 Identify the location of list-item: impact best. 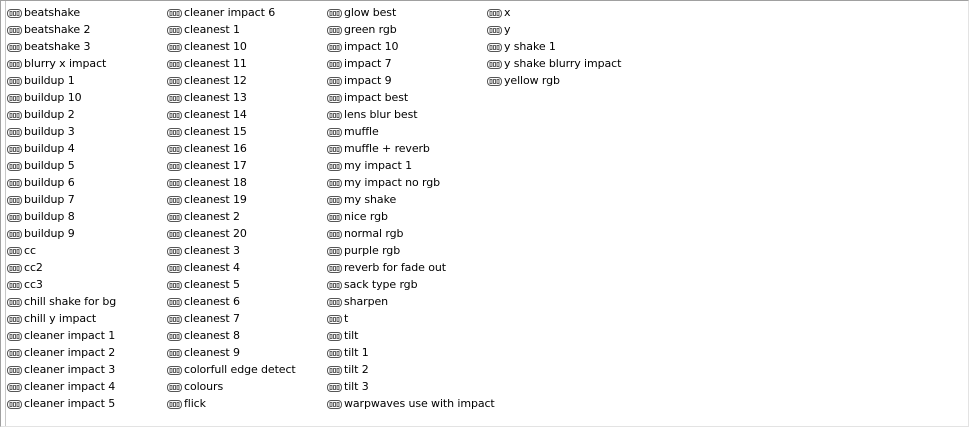
(406, 97).